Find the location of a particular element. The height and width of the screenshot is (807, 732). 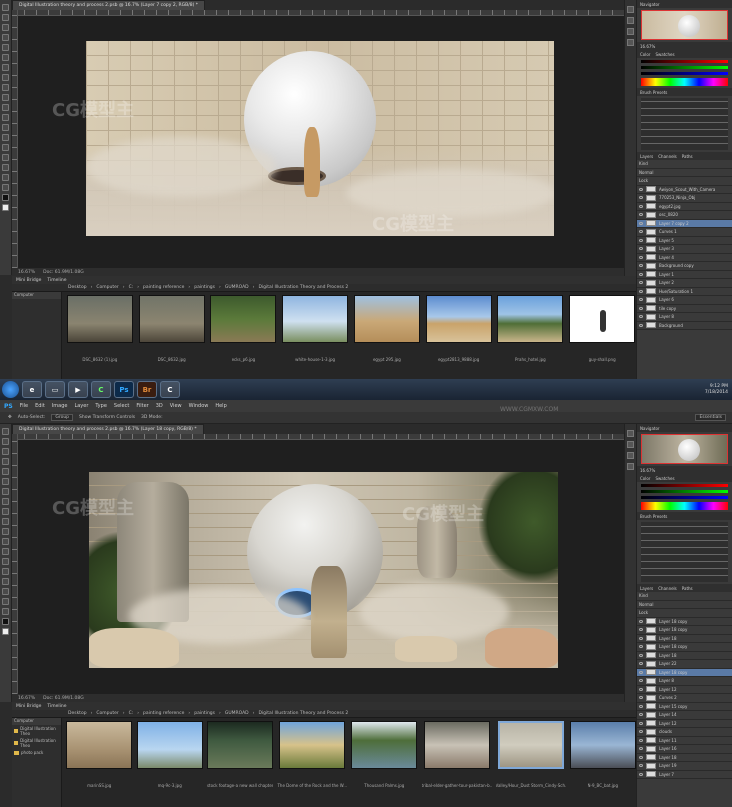

tab-brush-presets: Brush Presets is located at coordinates (653, 516).